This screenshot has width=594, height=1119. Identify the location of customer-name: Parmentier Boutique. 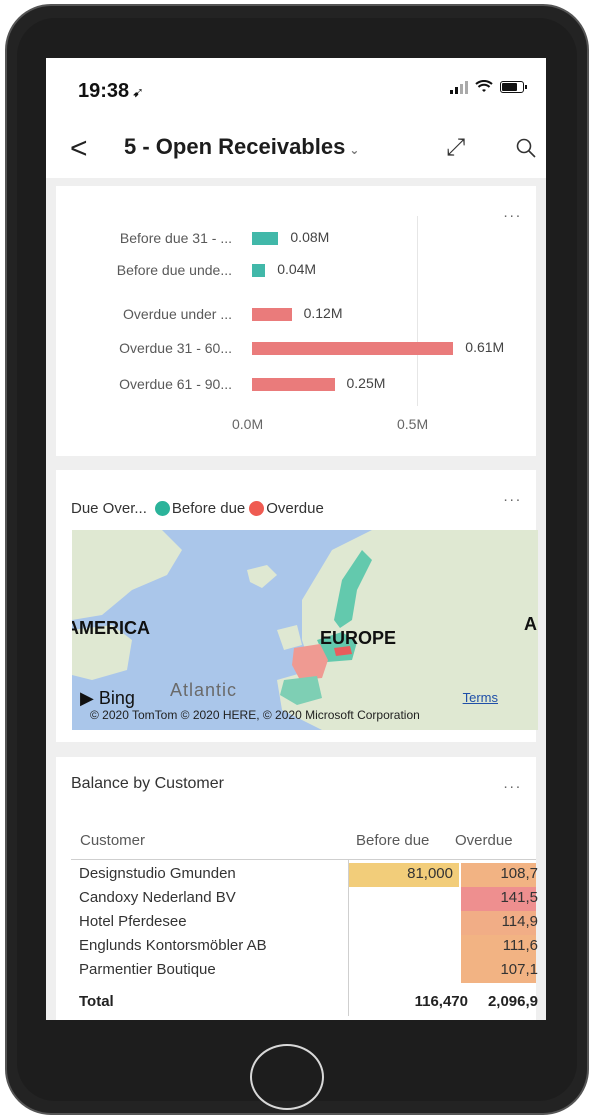
(147, 969).